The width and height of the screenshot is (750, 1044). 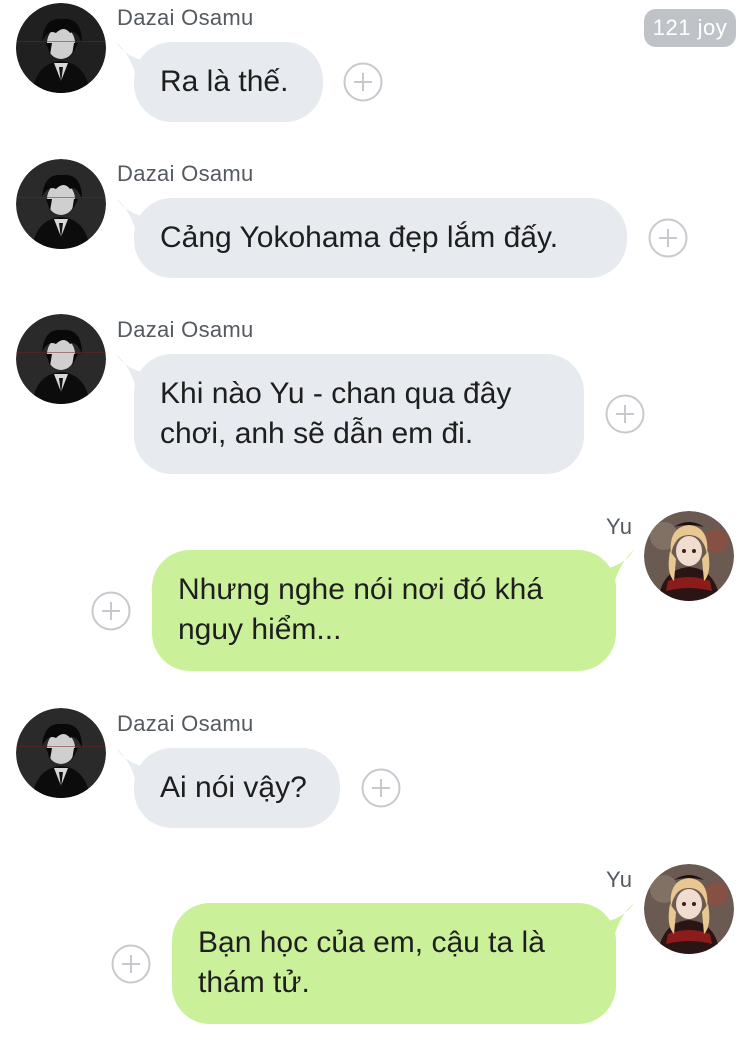 I want to click on message-line: Bạn học của em, cậu ta là, so click(x=371, y=942).